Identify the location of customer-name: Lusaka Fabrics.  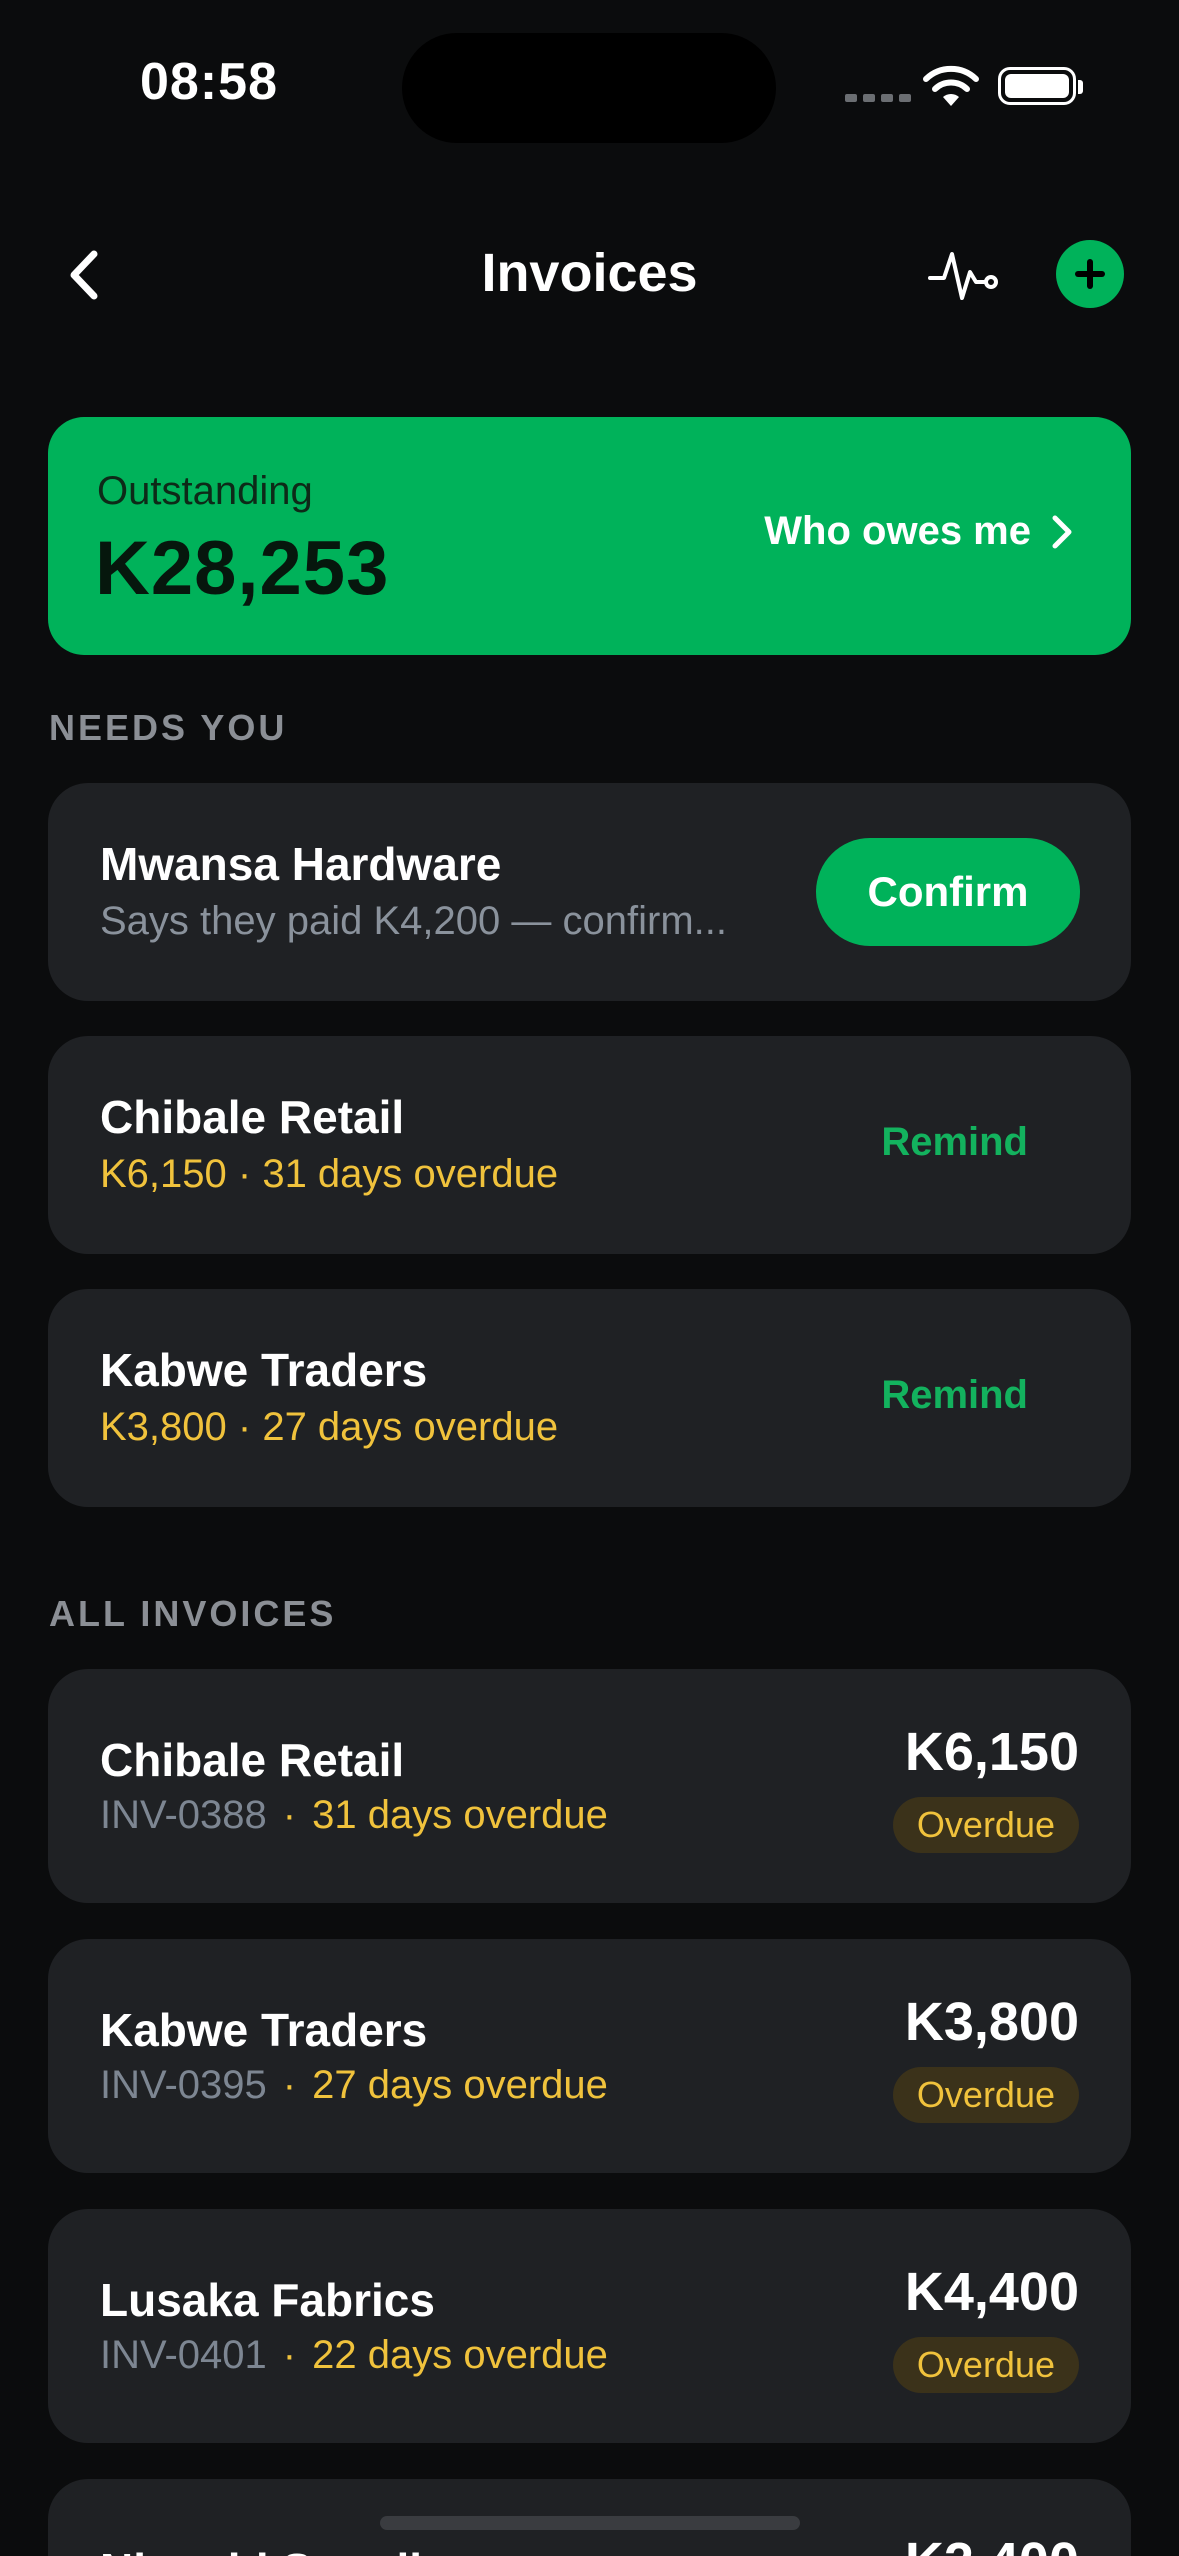
(267, 2300).